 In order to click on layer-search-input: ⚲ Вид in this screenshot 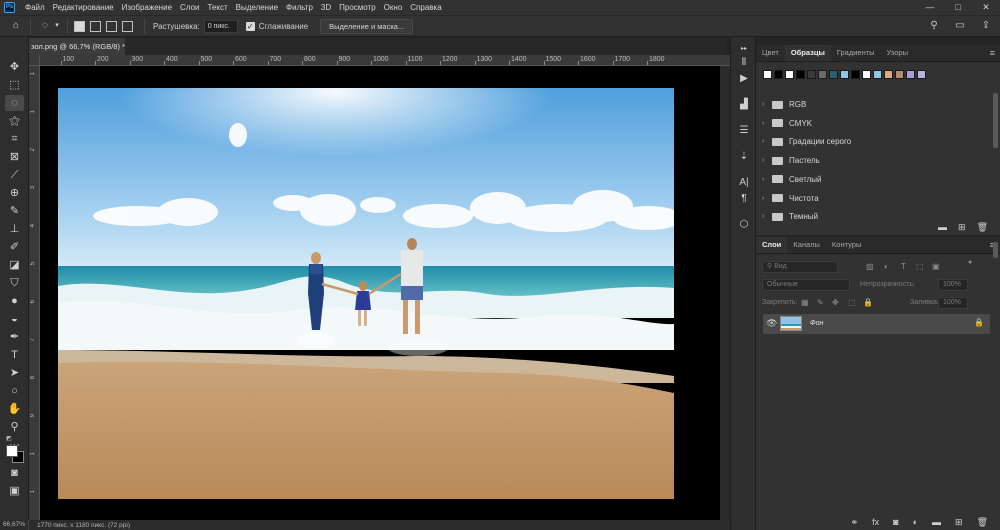, I will do `click(800, 267)`.